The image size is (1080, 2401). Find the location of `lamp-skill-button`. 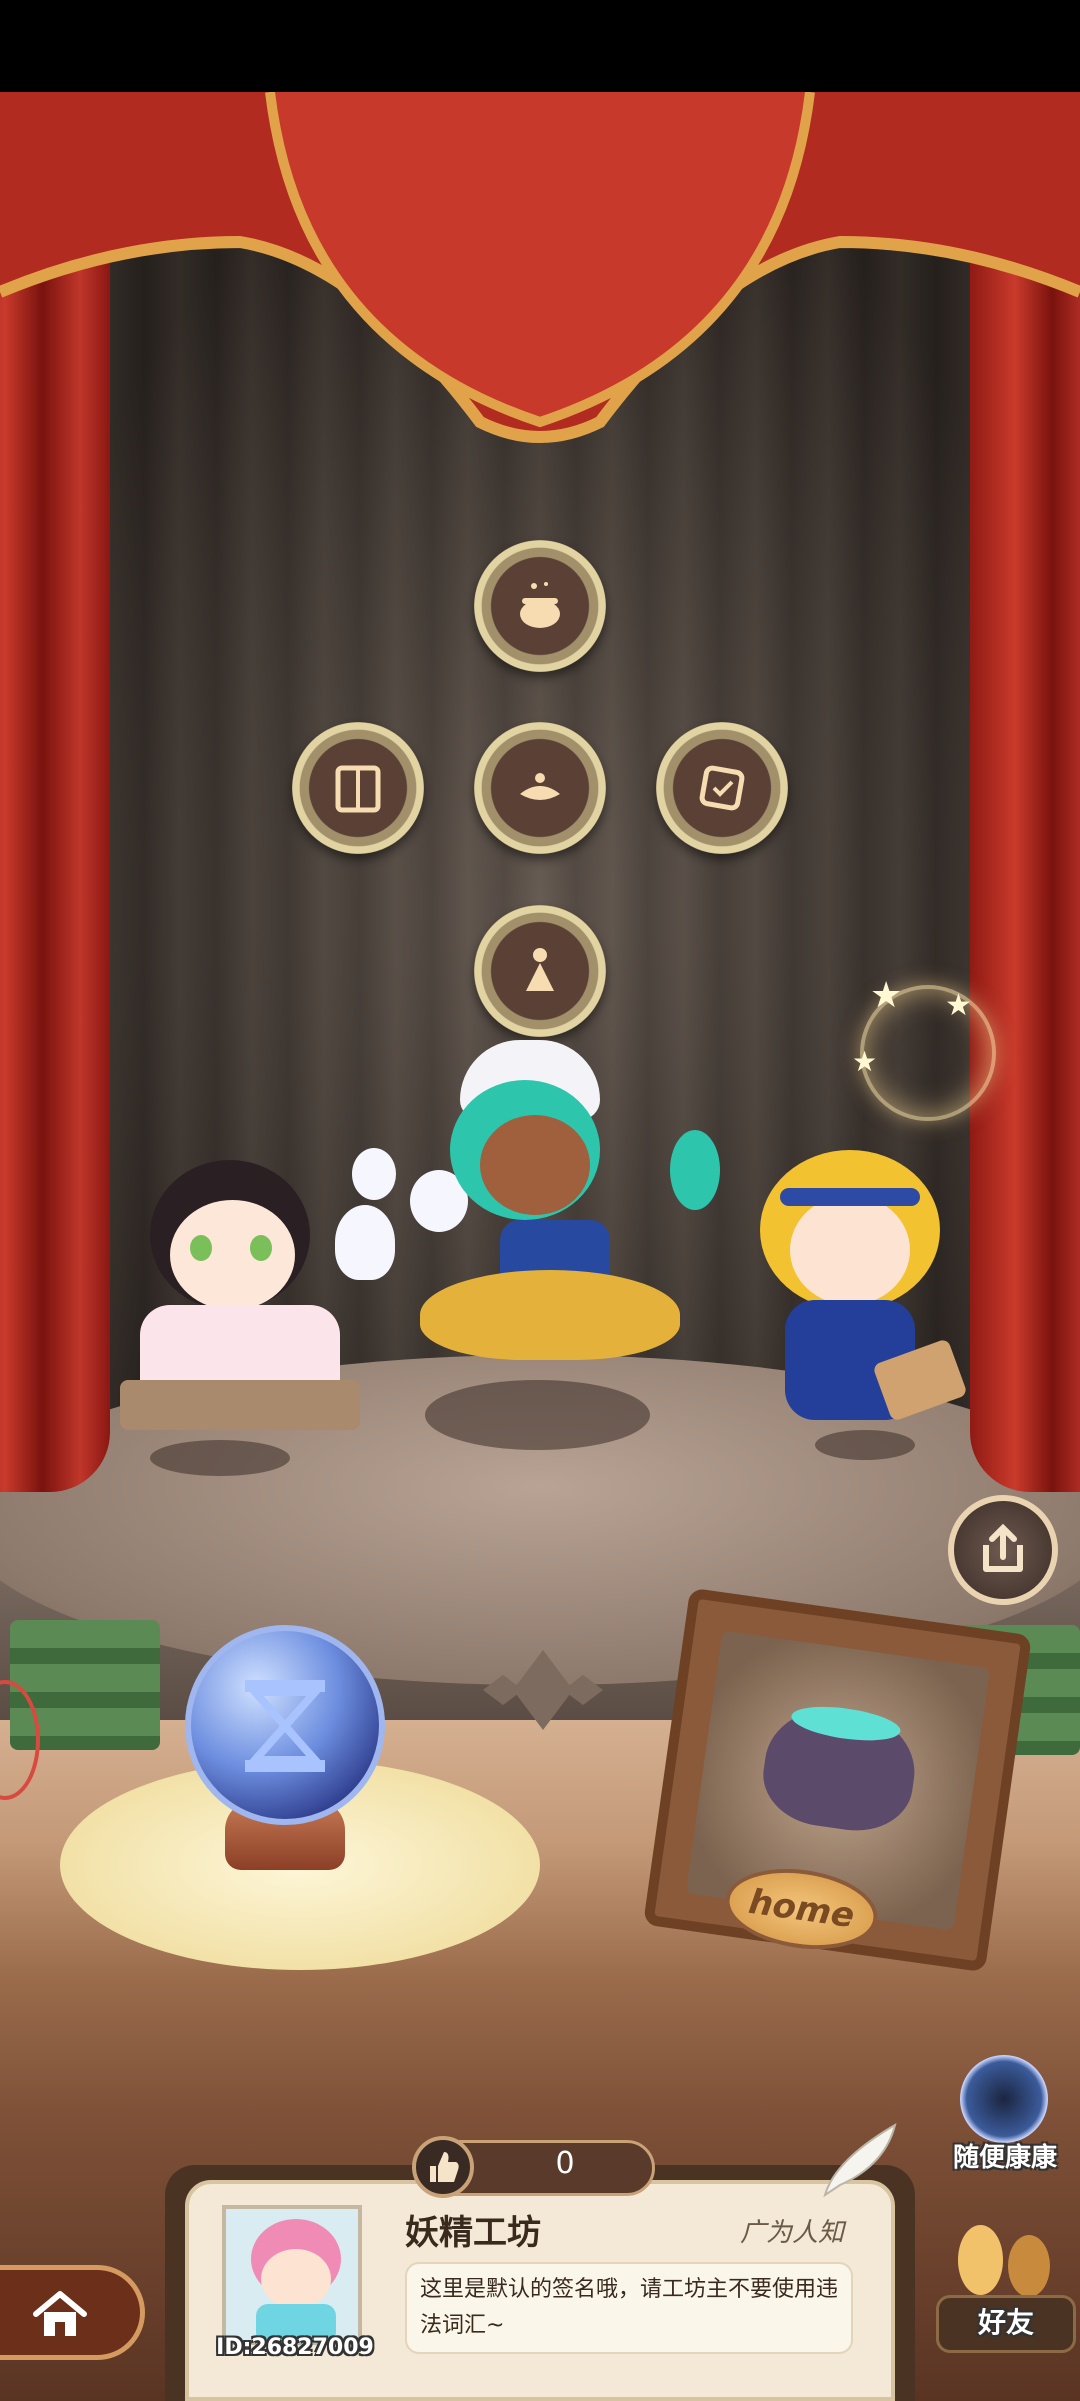

lamp-skill-button is located at coordinates (540, 788).